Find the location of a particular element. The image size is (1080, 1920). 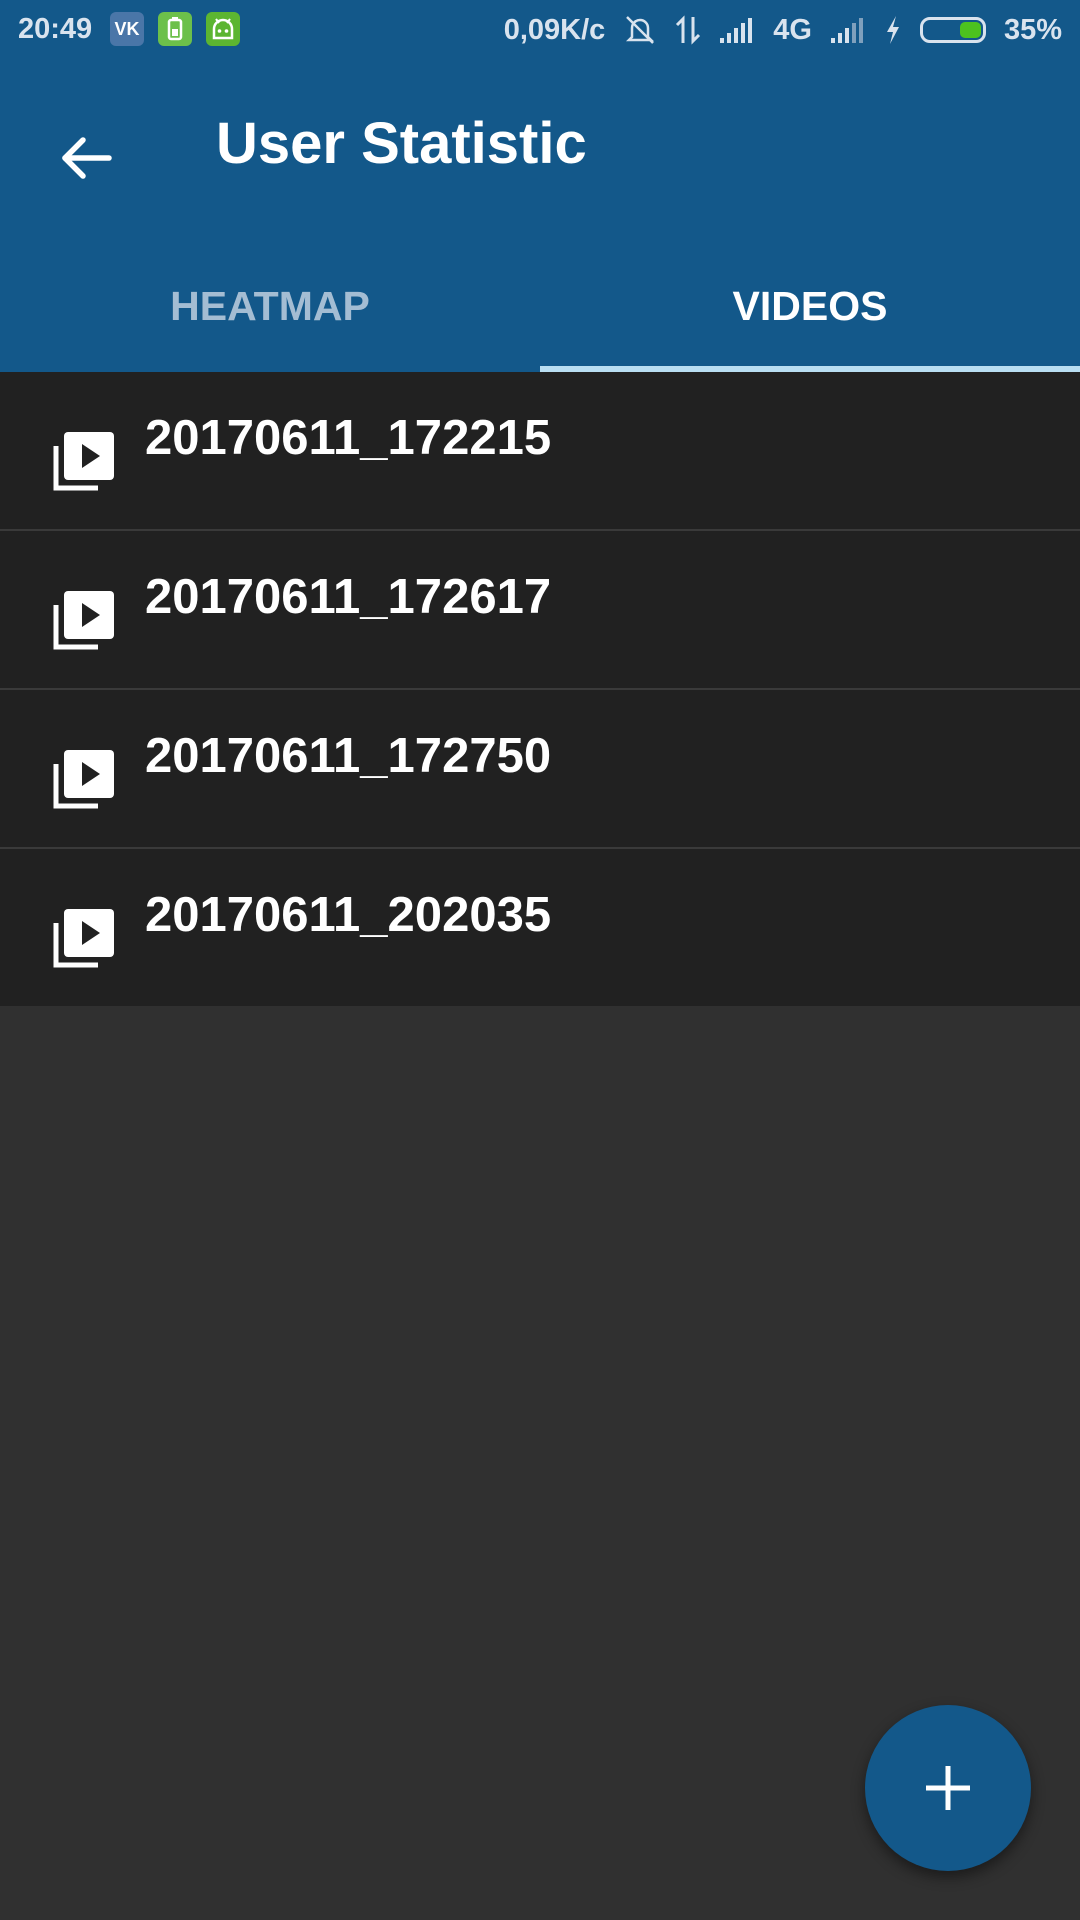

video-name: 20170611_202035 is located at coordinates (348, 915).